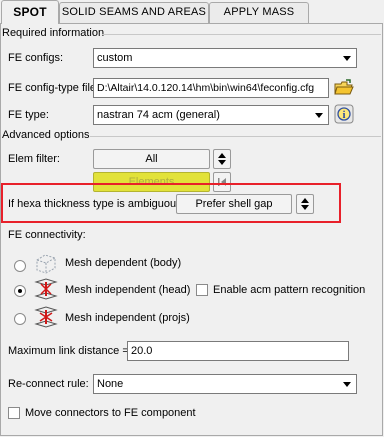 This screenshot has width=384, height=437. Describe the element at coordinates (110, 384) in the screenshot. I see `reconnect-rule-value: None` at that location.